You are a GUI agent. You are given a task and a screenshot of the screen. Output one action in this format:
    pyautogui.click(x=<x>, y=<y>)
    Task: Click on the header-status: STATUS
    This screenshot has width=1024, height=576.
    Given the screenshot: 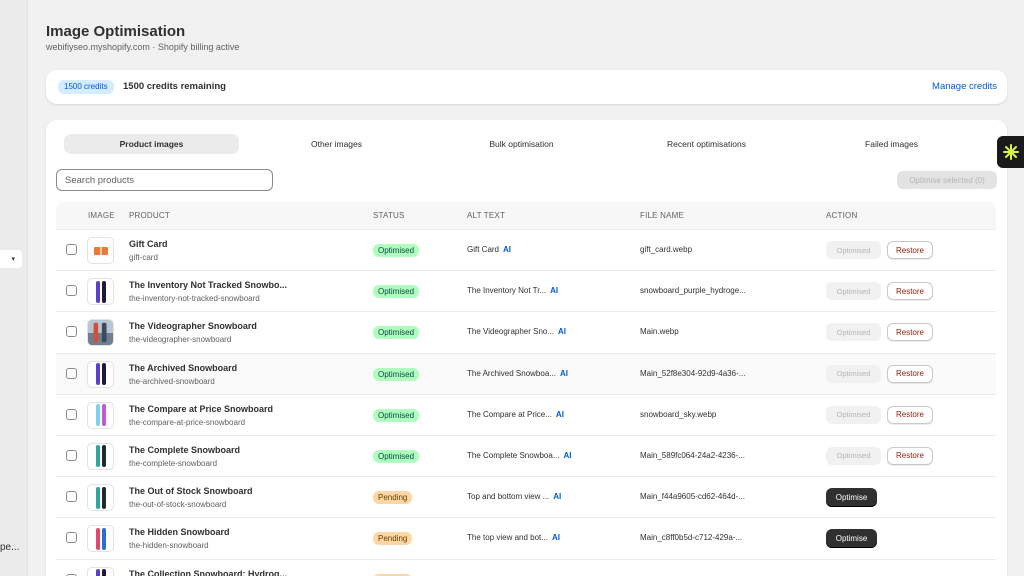 What is the action you would take?
    pyautogui.click(x=389, y=215)
    